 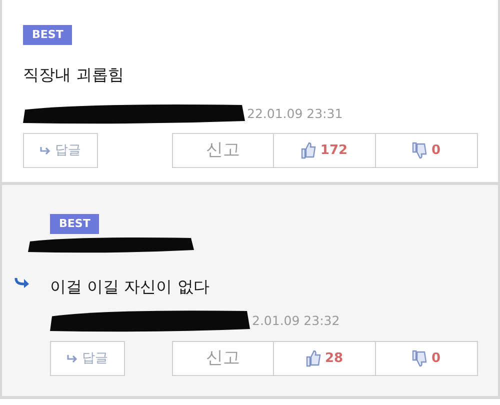 I want to click on like-button: 172, so click(x=325, y=150).